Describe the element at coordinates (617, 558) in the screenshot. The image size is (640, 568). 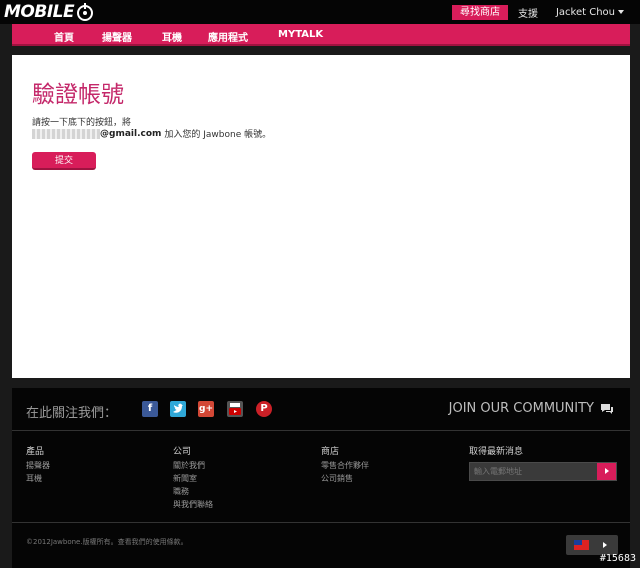
I see `watermark: #15683` at that location.